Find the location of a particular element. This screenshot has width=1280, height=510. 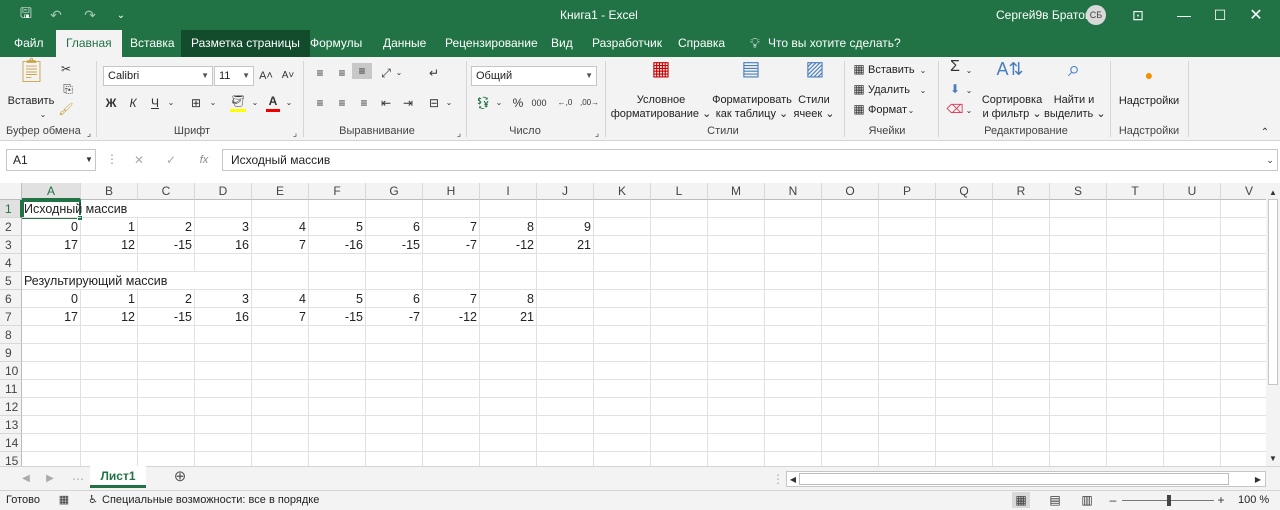

cell-a11 is located at coordinates (51, 389).